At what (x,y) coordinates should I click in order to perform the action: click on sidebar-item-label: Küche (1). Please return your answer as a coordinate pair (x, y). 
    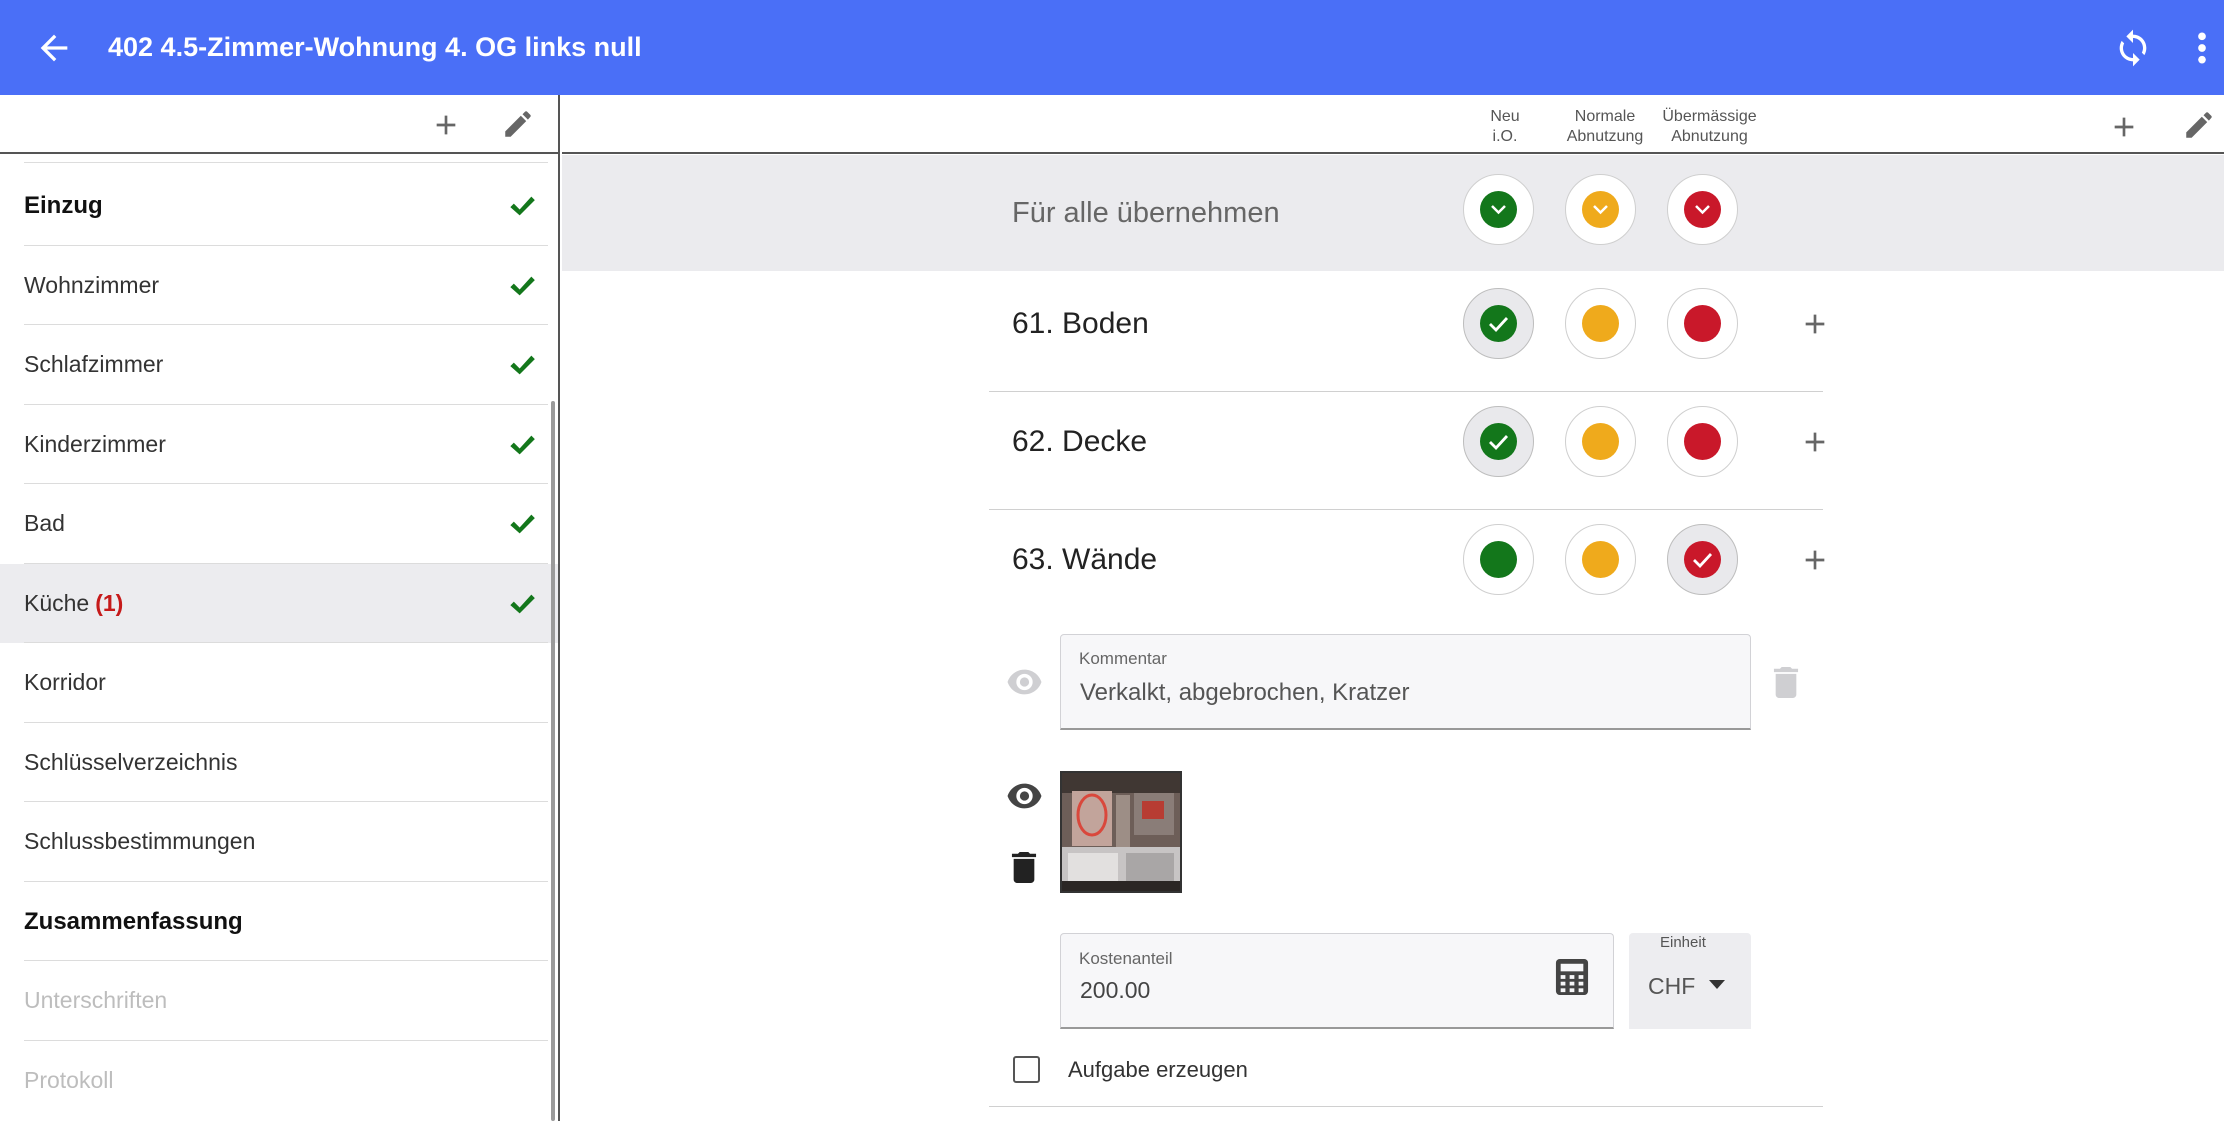
    Looking at the image, I should click on (73, 604).